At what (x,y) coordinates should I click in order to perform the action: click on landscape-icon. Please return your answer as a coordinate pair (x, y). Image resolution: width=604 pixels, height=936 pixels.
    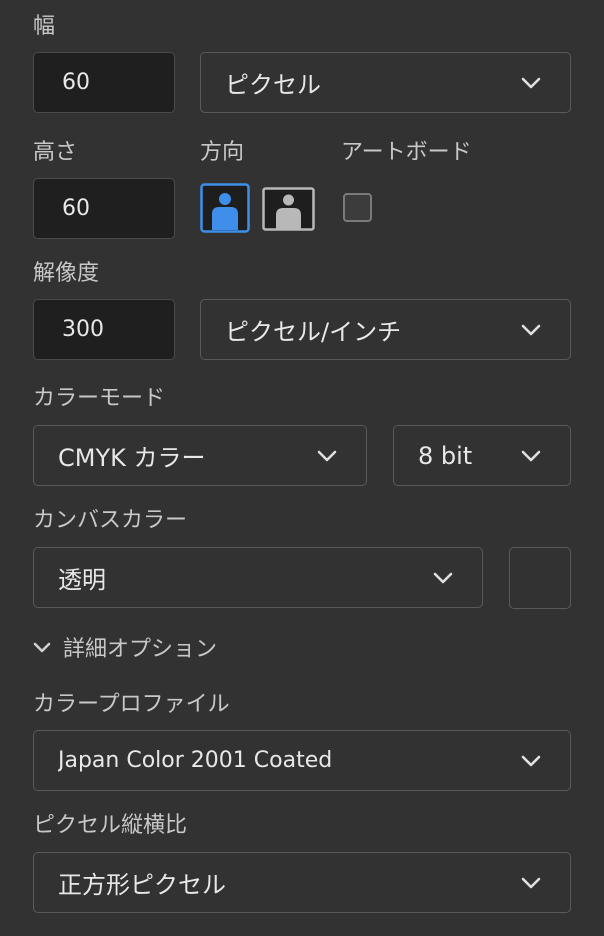
    Looking at the image, I should click on (288, 209).